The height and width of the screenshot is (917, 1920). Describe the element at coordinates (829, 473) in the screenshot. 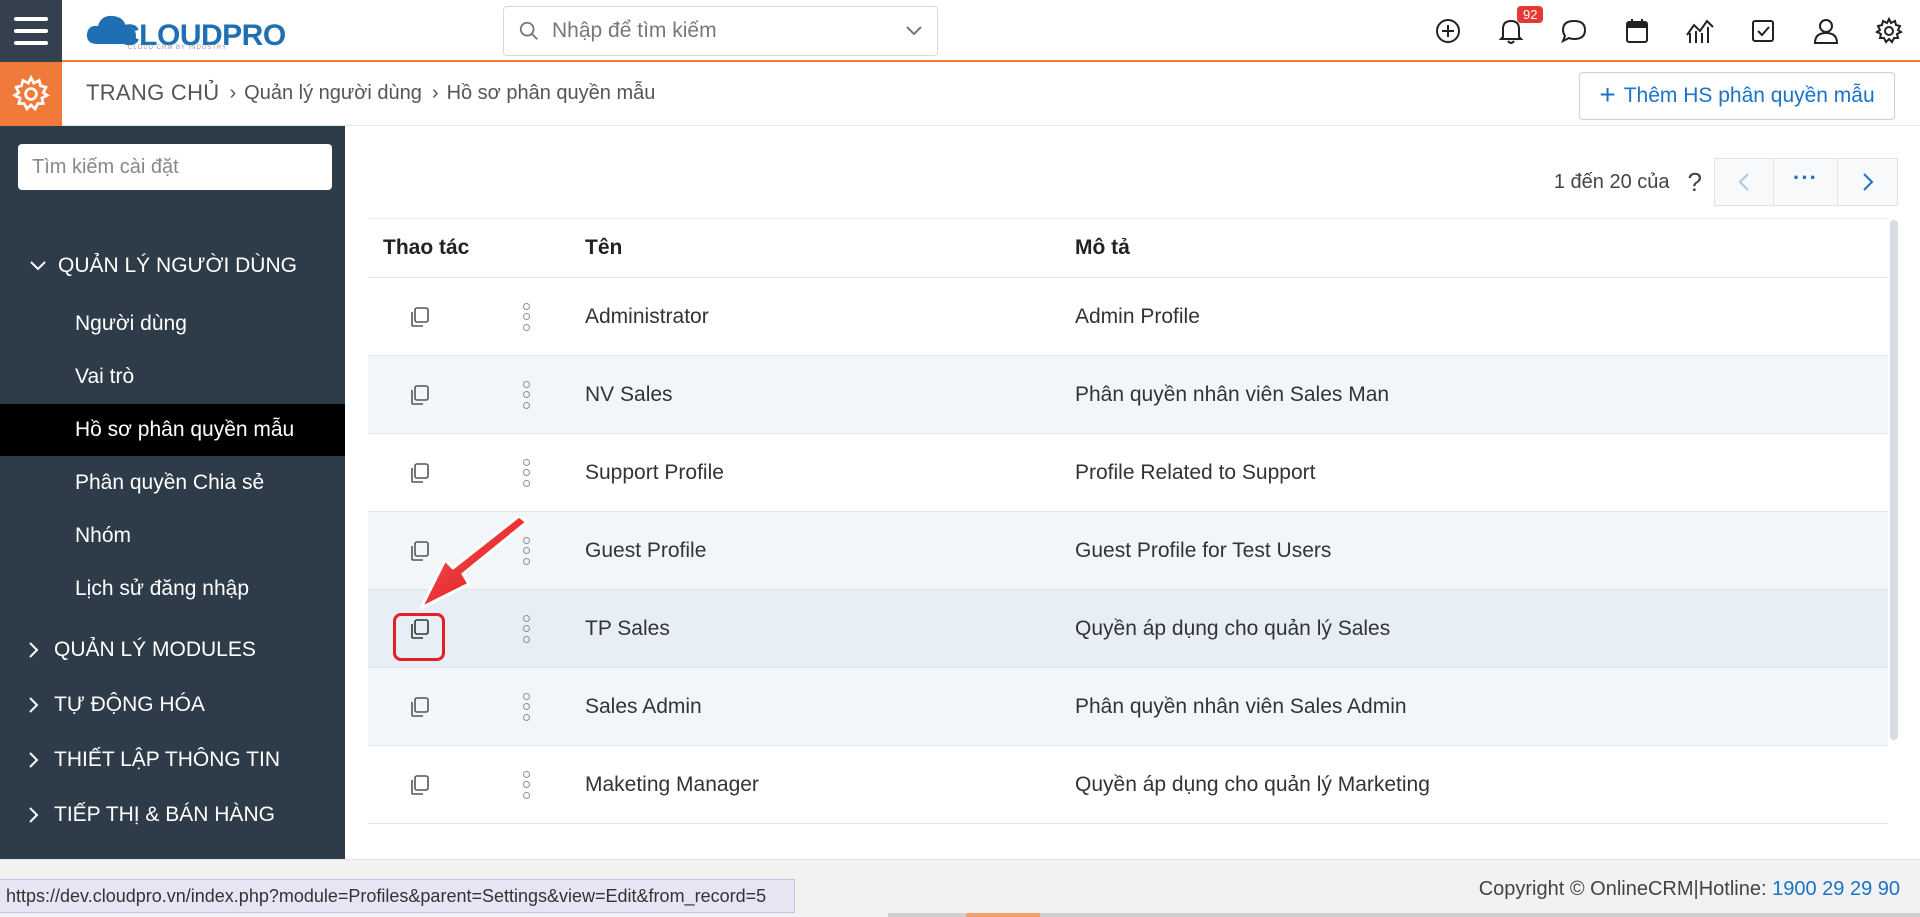

I see `profile-name: Support Profile` at that location.